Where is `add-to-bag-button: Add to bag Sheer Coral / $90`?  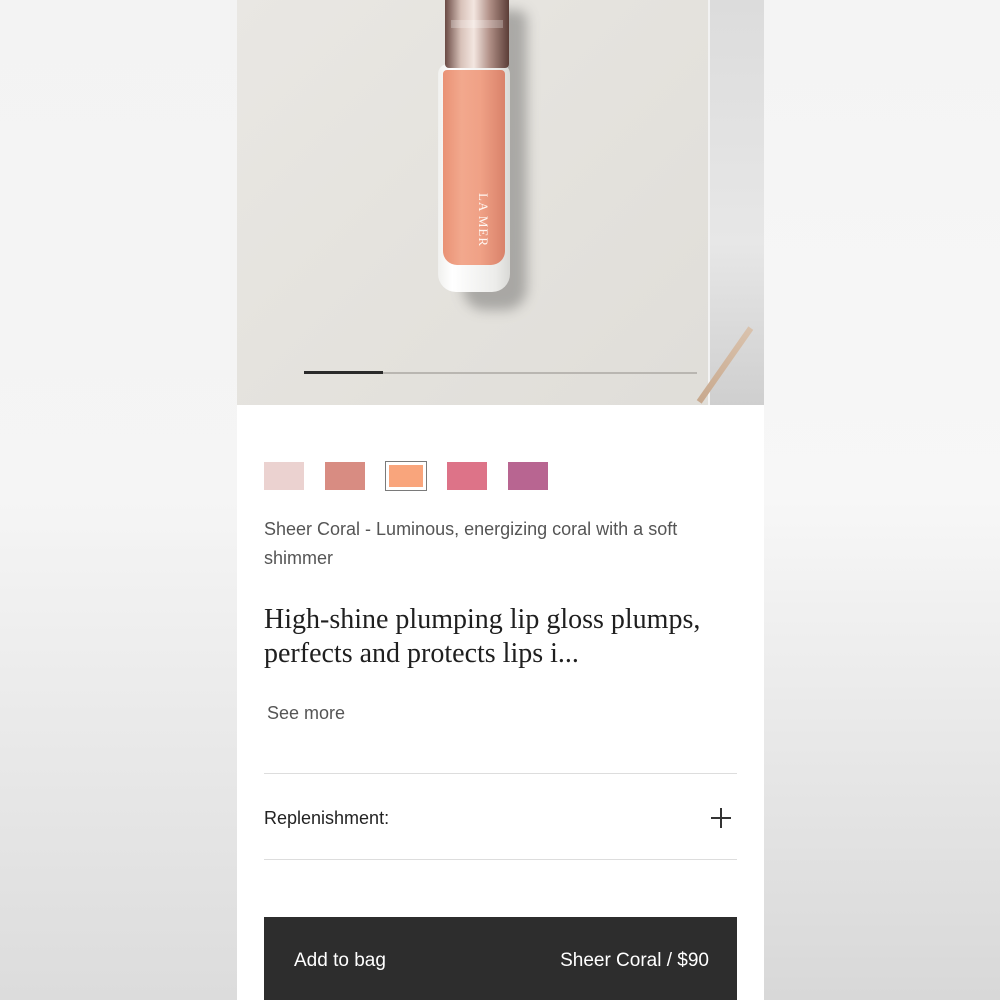
add-to-bag-button: Add to bag Sheer Coral / $90 is located at coordinates (500, 958).